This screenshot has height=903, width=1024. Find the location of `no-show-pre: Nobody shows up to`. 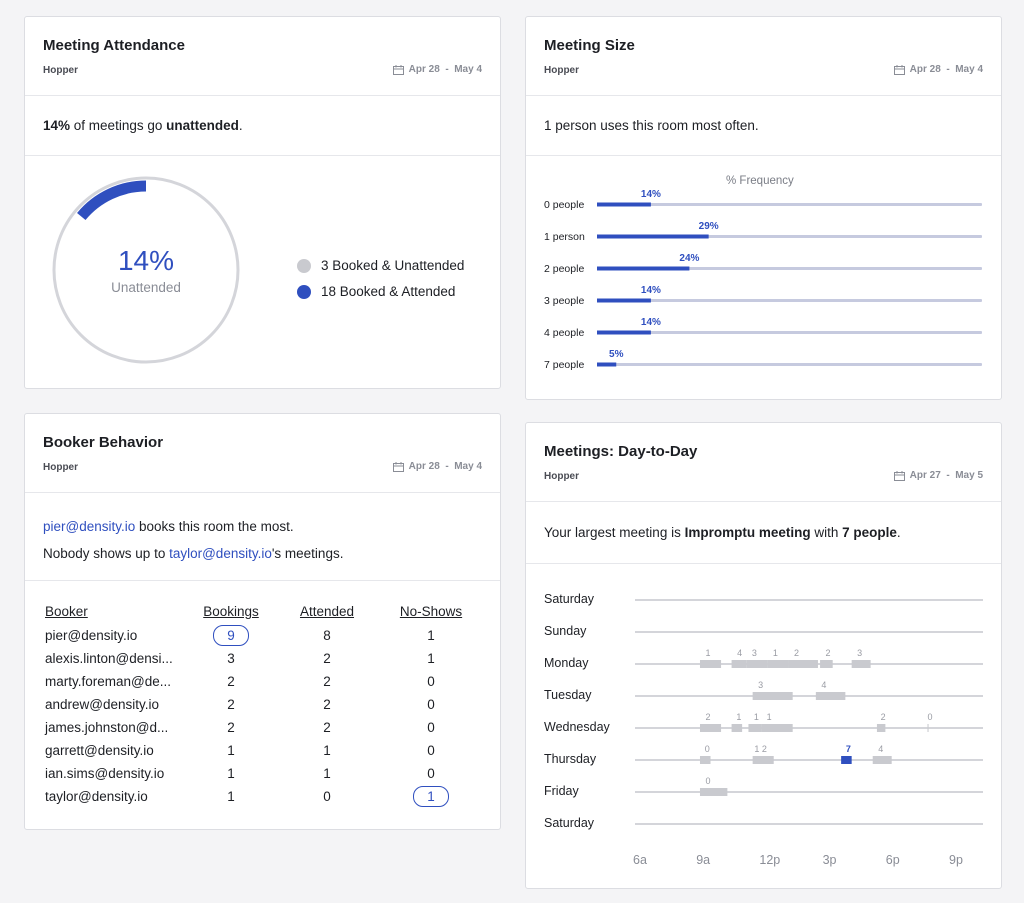

no-show-pre: Nobody shows up to is located at coordinates (104, 553).